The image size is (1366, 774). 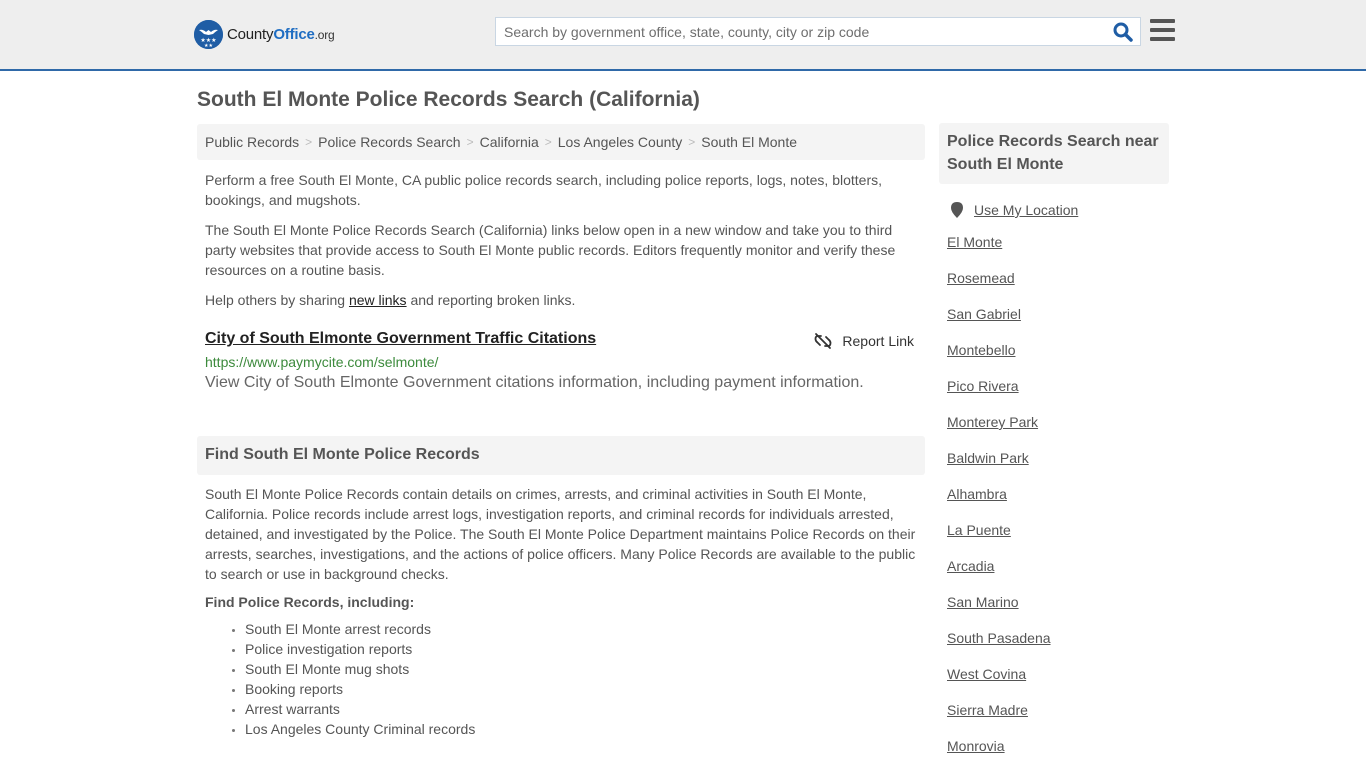 What do you see at coordinates (999, 638) in the screenshot?
I see `nearby-city-link: South Pasadena` at bounding box center [999, 638].